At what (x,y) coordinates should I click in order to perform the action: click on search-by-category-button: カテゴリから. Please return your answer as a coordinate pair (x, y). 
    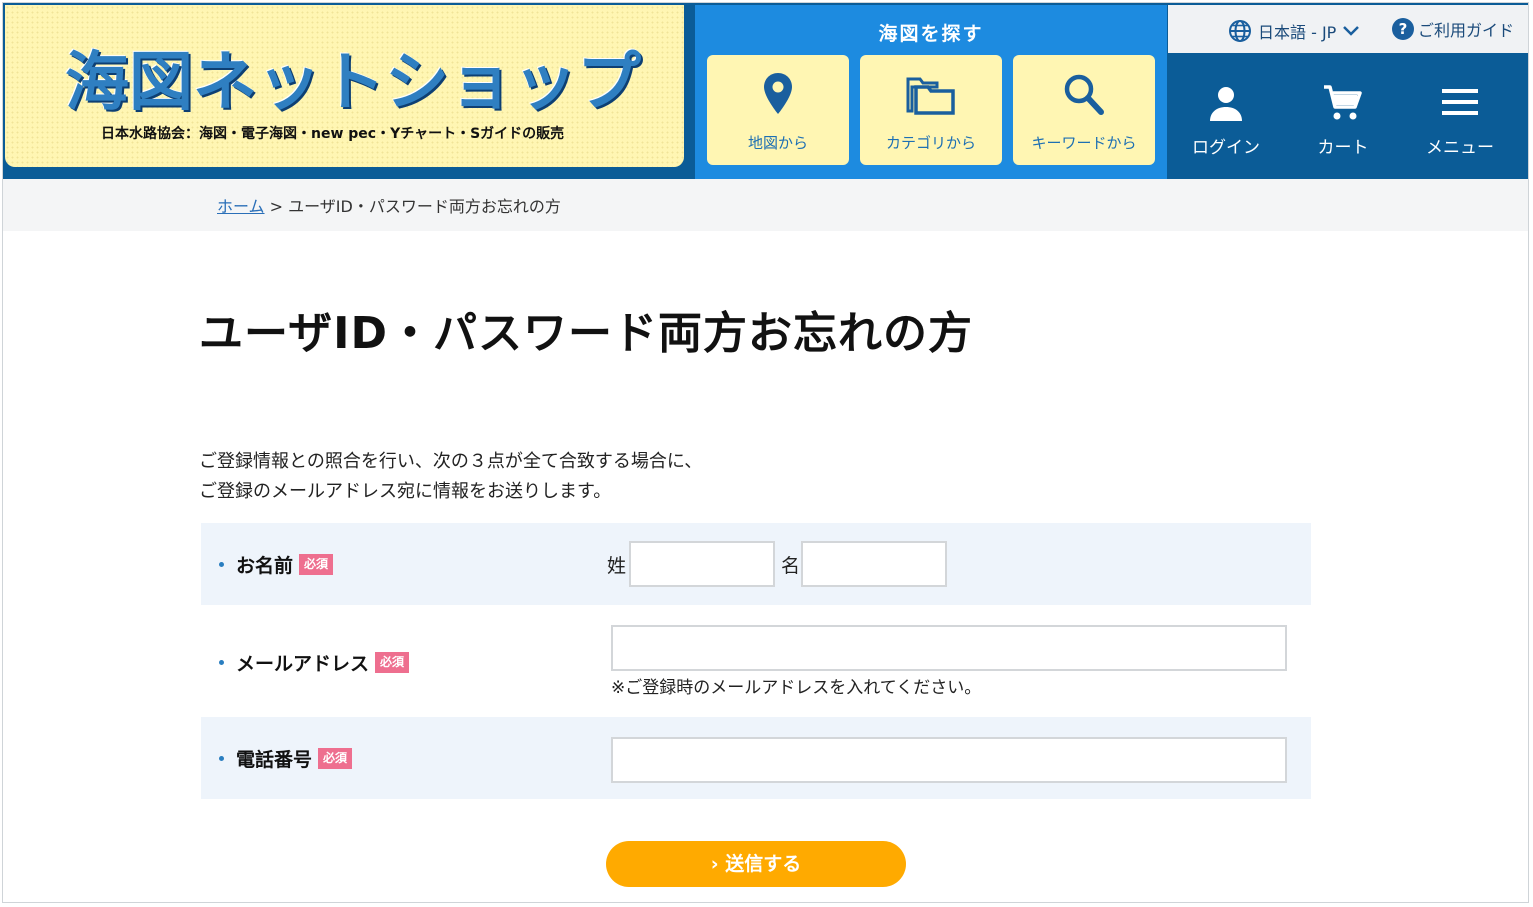
    Looking at the image, I should click on (931, 110).